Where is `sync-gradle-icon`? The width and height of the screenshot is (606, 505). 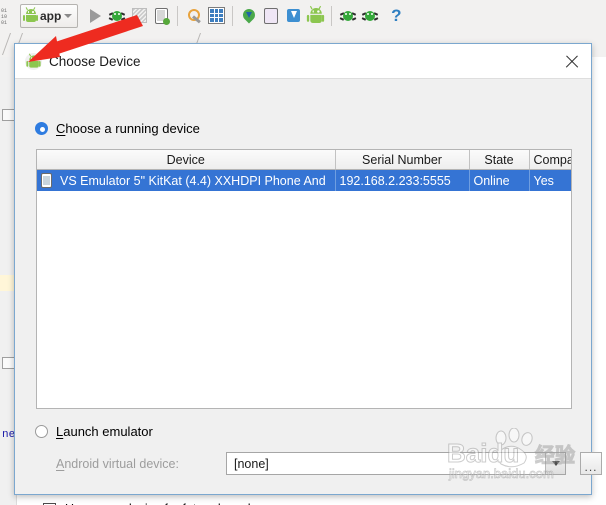 sync-gradle-icon is located at coordinates (293, 16).